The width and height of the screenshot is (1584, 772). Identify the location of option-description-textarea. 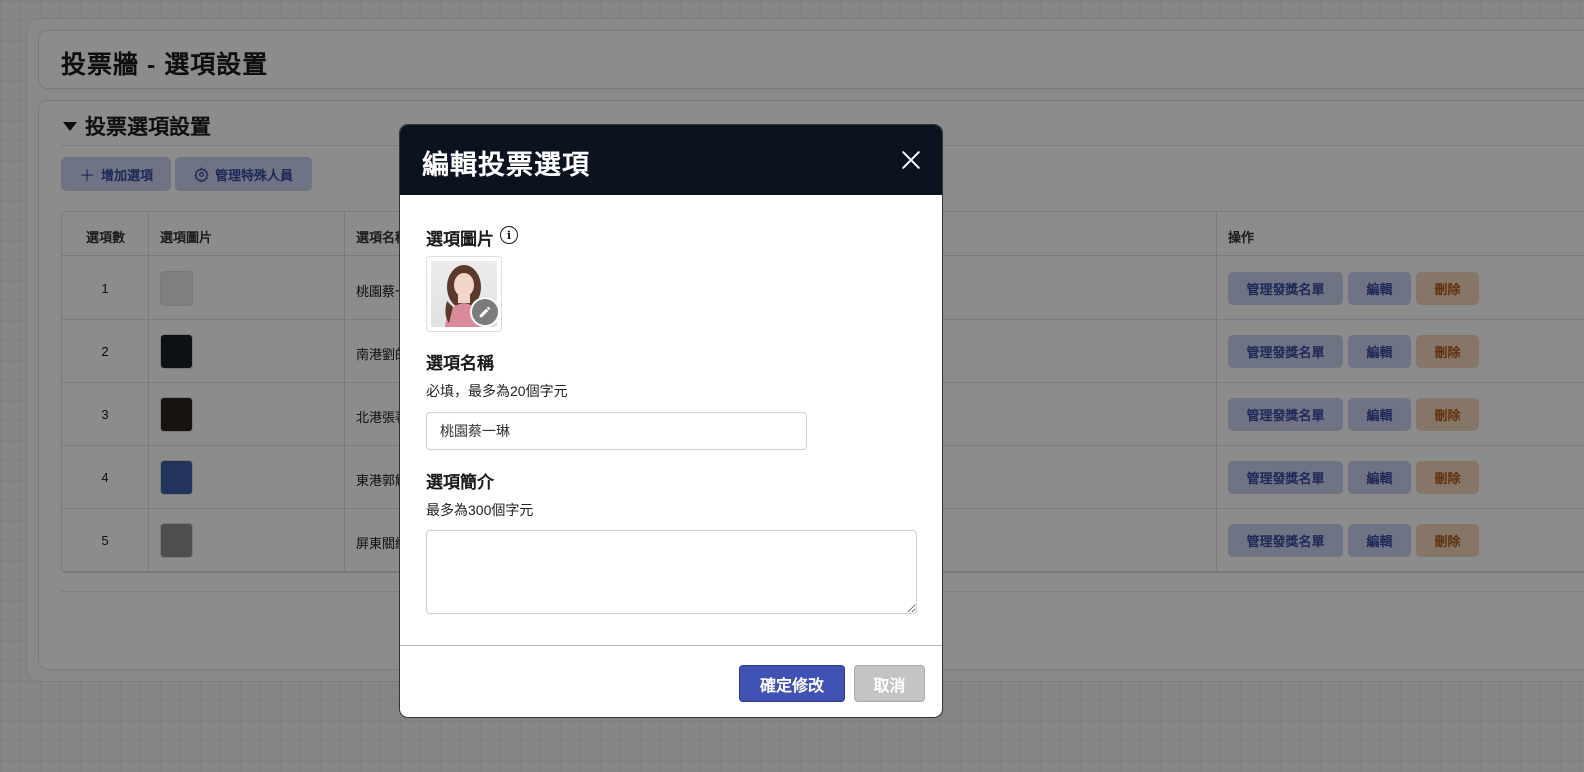
(671, 572).